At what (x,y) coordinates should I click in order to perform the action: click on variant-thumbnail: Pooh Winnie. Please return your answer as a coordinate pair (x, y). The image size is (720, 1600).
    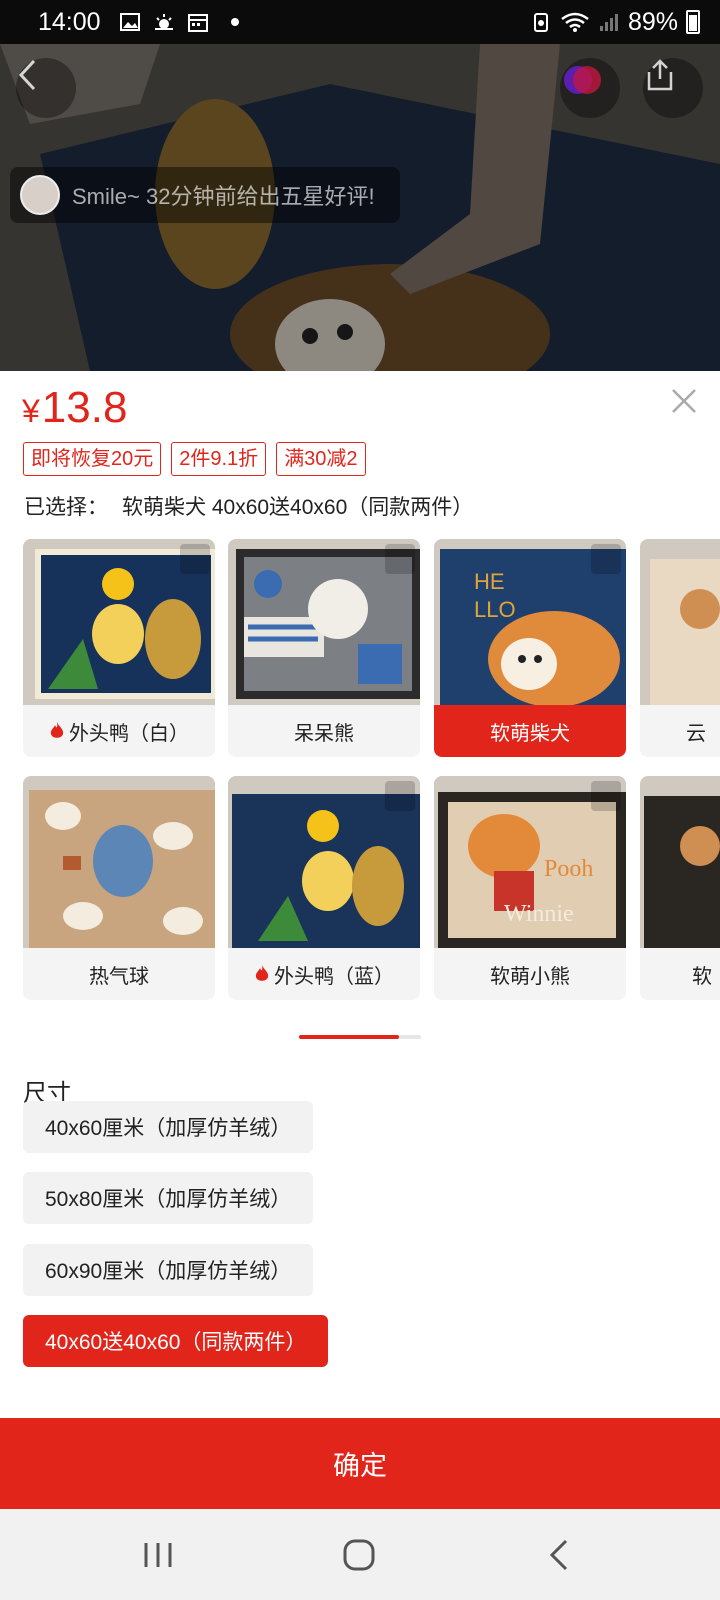
    Looking at the image, I should click on (530, 862).